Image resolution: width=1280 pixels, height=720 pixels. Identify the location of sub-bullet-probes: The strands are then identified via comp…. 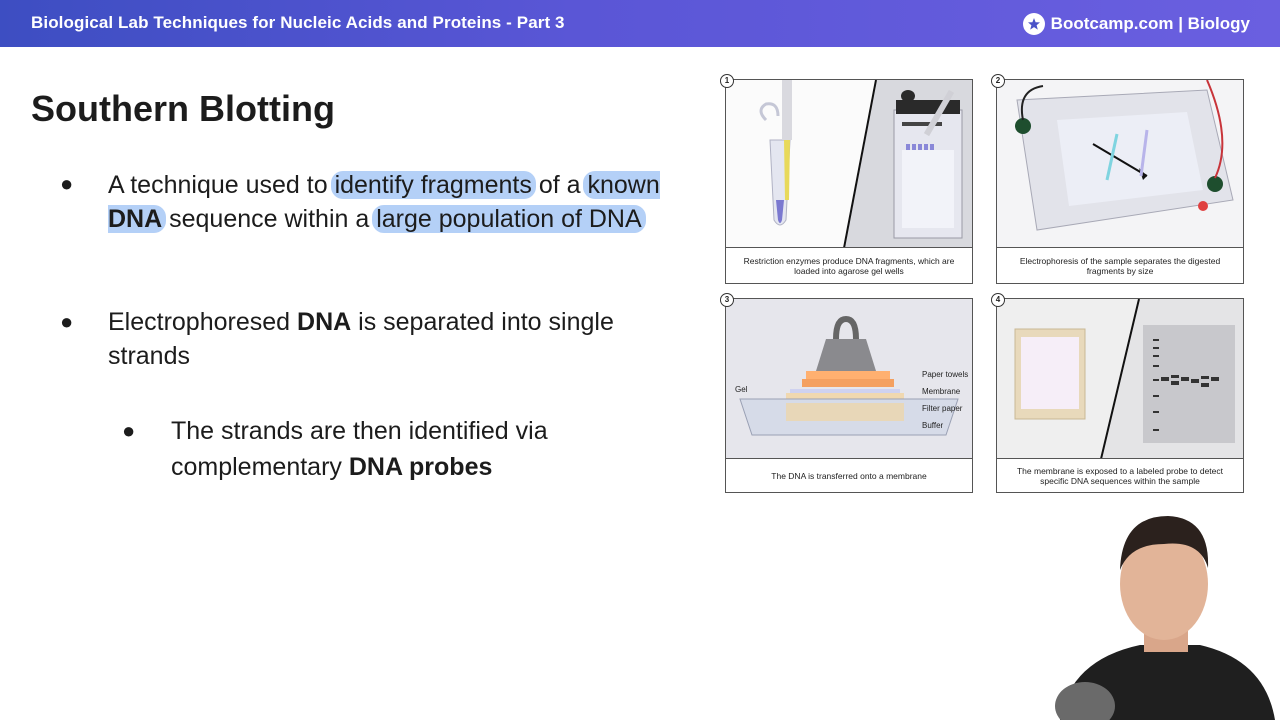
(406, 449).